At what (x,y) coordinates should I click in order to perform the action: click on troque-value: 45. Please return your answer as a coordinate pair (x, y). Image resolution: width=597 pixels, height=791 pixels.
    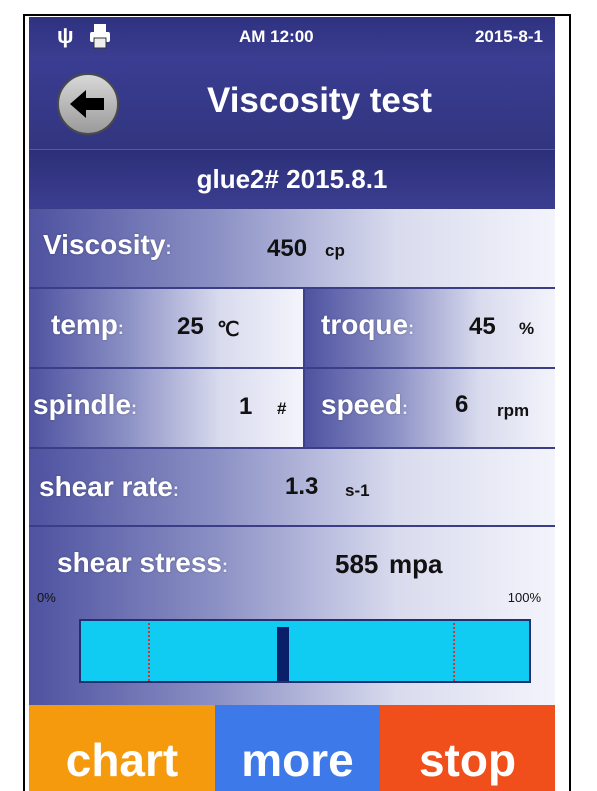
    Looking at the image, I should click on (482, 326).